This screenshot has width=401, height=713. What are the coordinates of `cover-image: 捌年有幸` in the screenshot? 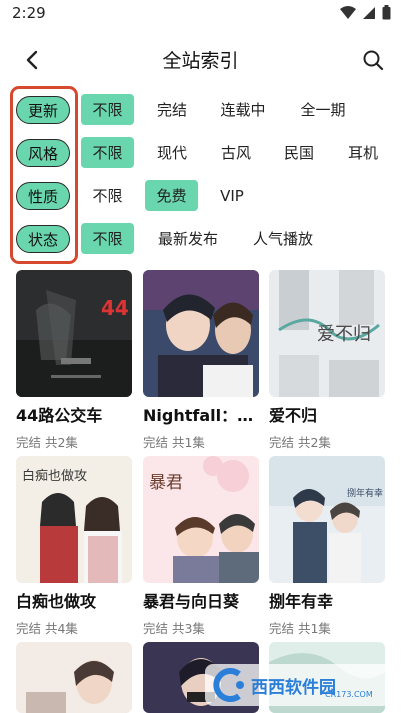 It's located at (327, 519).